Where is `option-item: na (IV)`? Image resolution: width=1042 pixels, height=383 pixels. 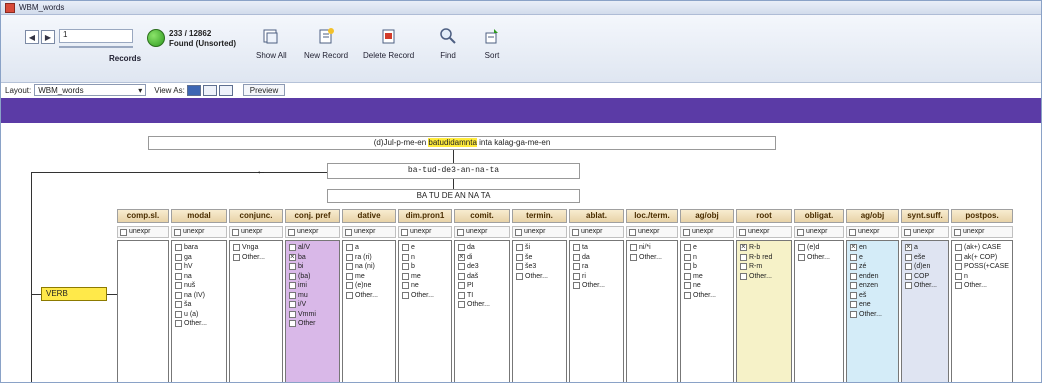 option-item: na (IV) is located at coordinates (199, 296).